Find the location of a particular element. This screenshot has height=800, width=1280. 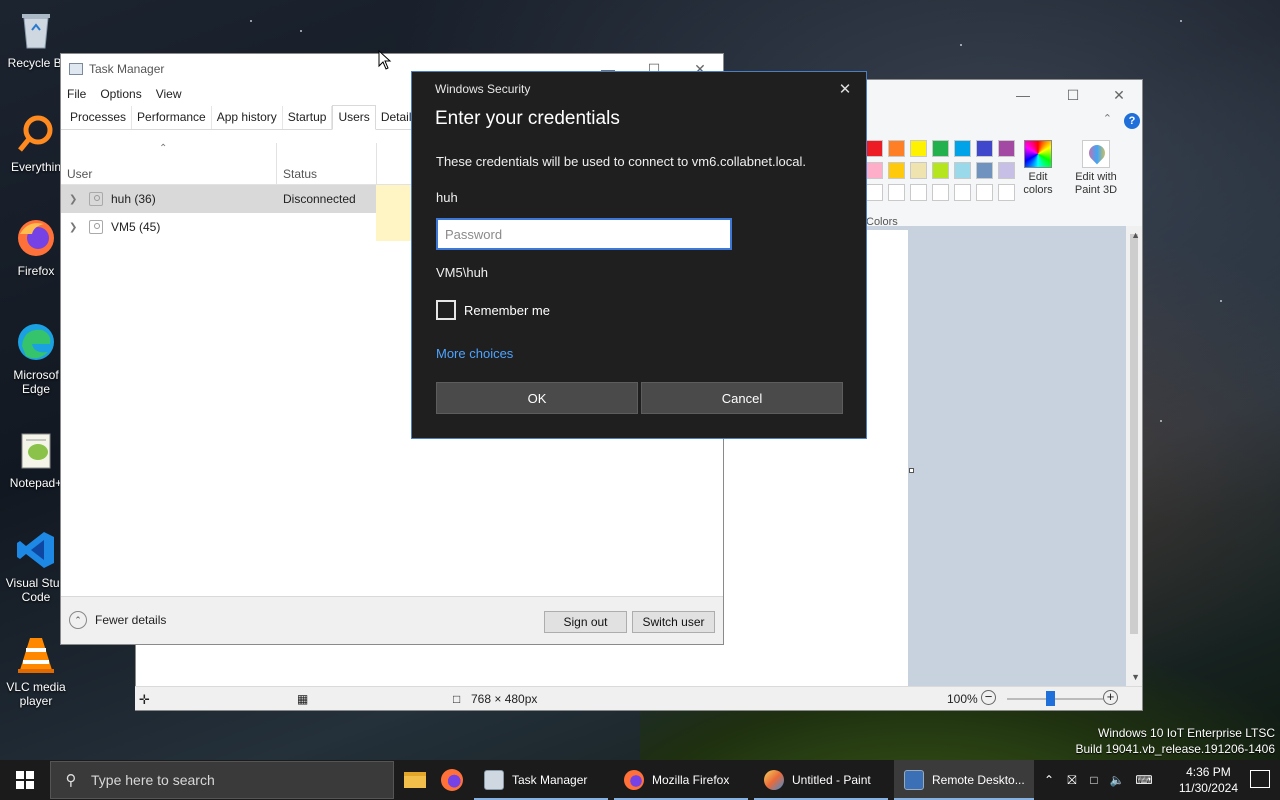

sign-out-button: Sign out is located at coordinates (585, 622).